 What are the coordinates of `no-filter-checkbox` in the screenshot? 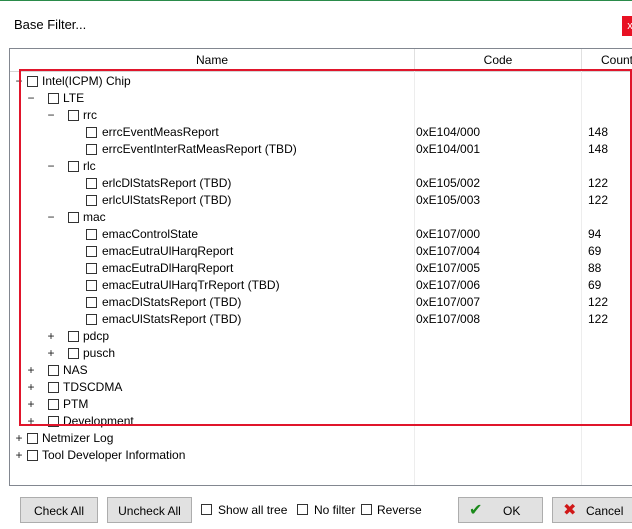 It's located at (302, 509).